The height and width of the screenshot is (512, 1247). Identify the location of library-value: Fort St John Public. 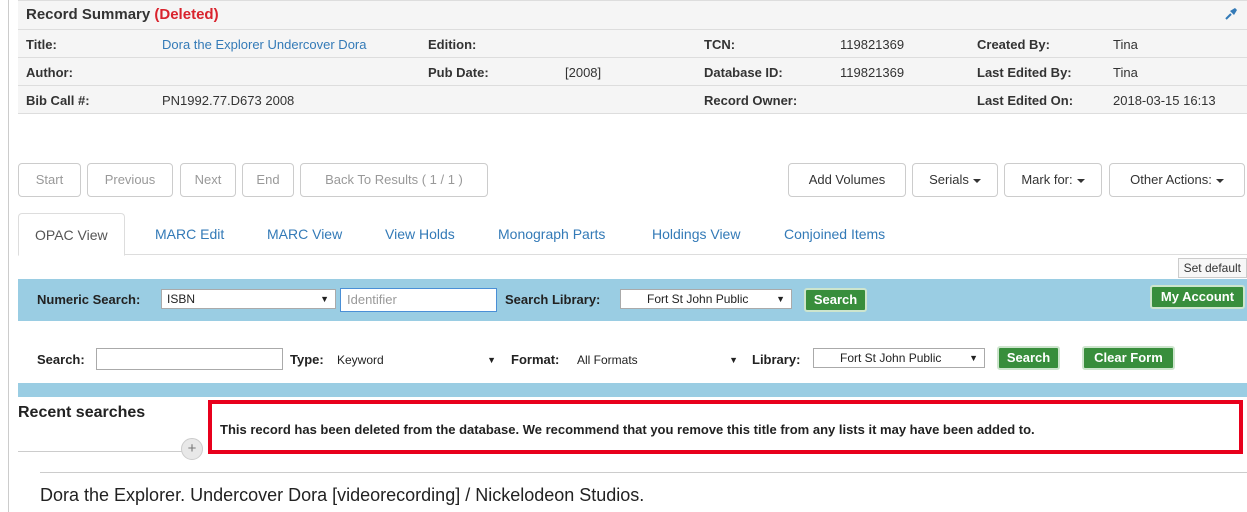
(891, 358).